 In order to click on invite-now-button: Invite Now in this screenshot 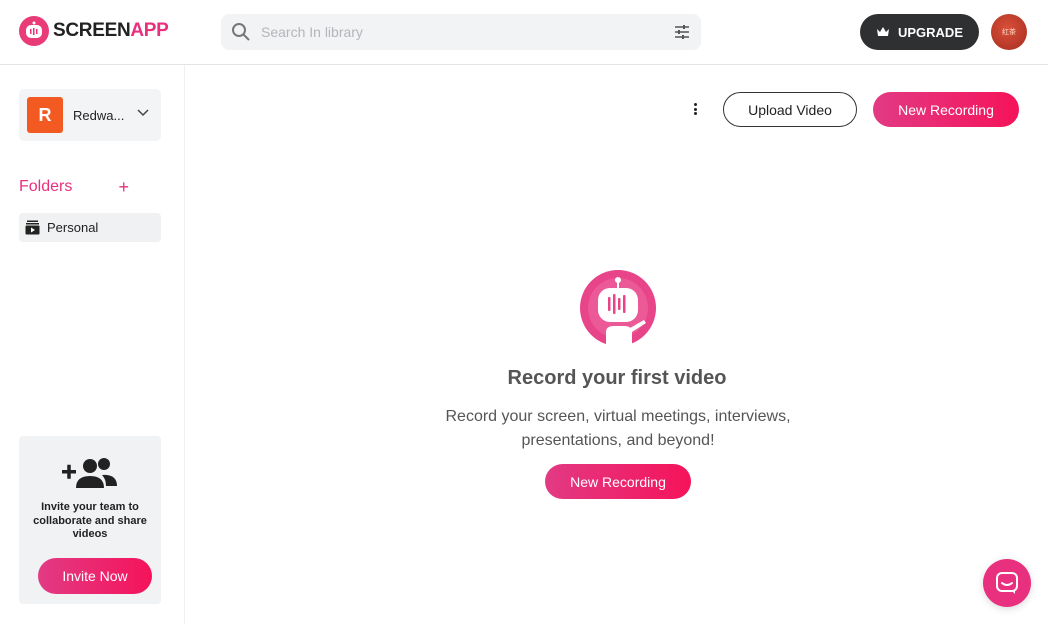, I will do `click(95, 576)`.